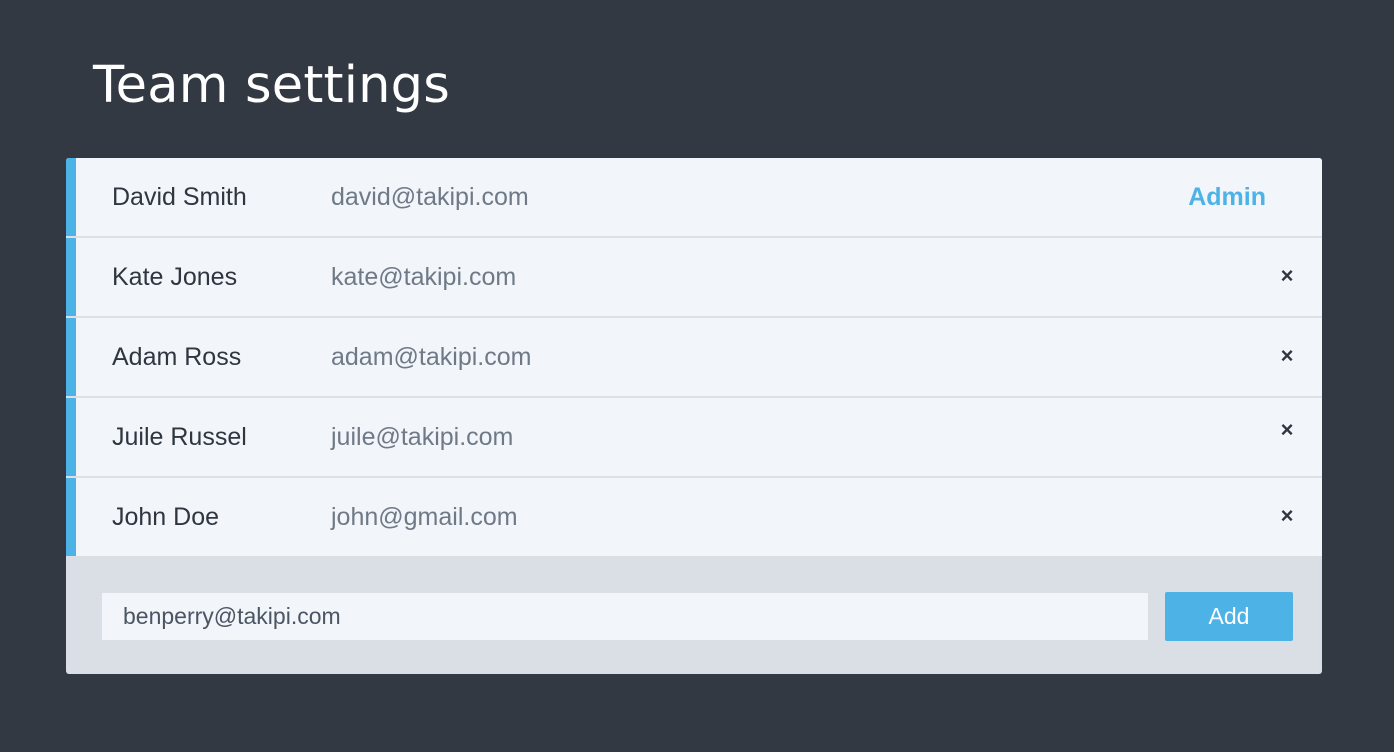 This screenshot has height=752, width=1394. Describe the element at coordinates (1227, 197) in the screenshot. I see `admin-role-label: Admin` at that location.